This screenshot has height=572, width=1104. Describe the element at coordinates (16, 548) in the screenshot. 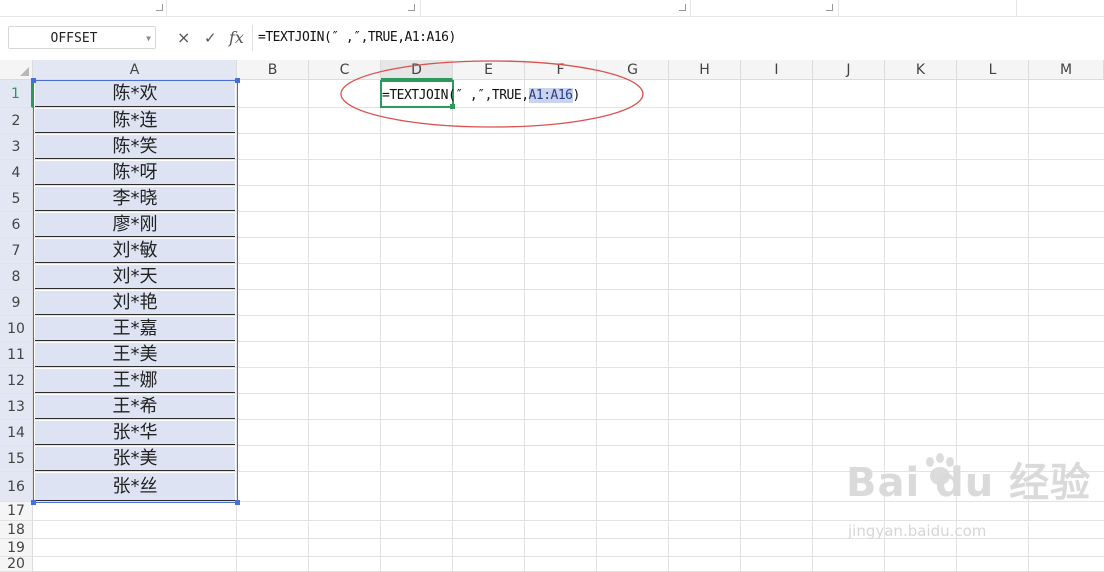

I see `row-header-19: 19` at that location.